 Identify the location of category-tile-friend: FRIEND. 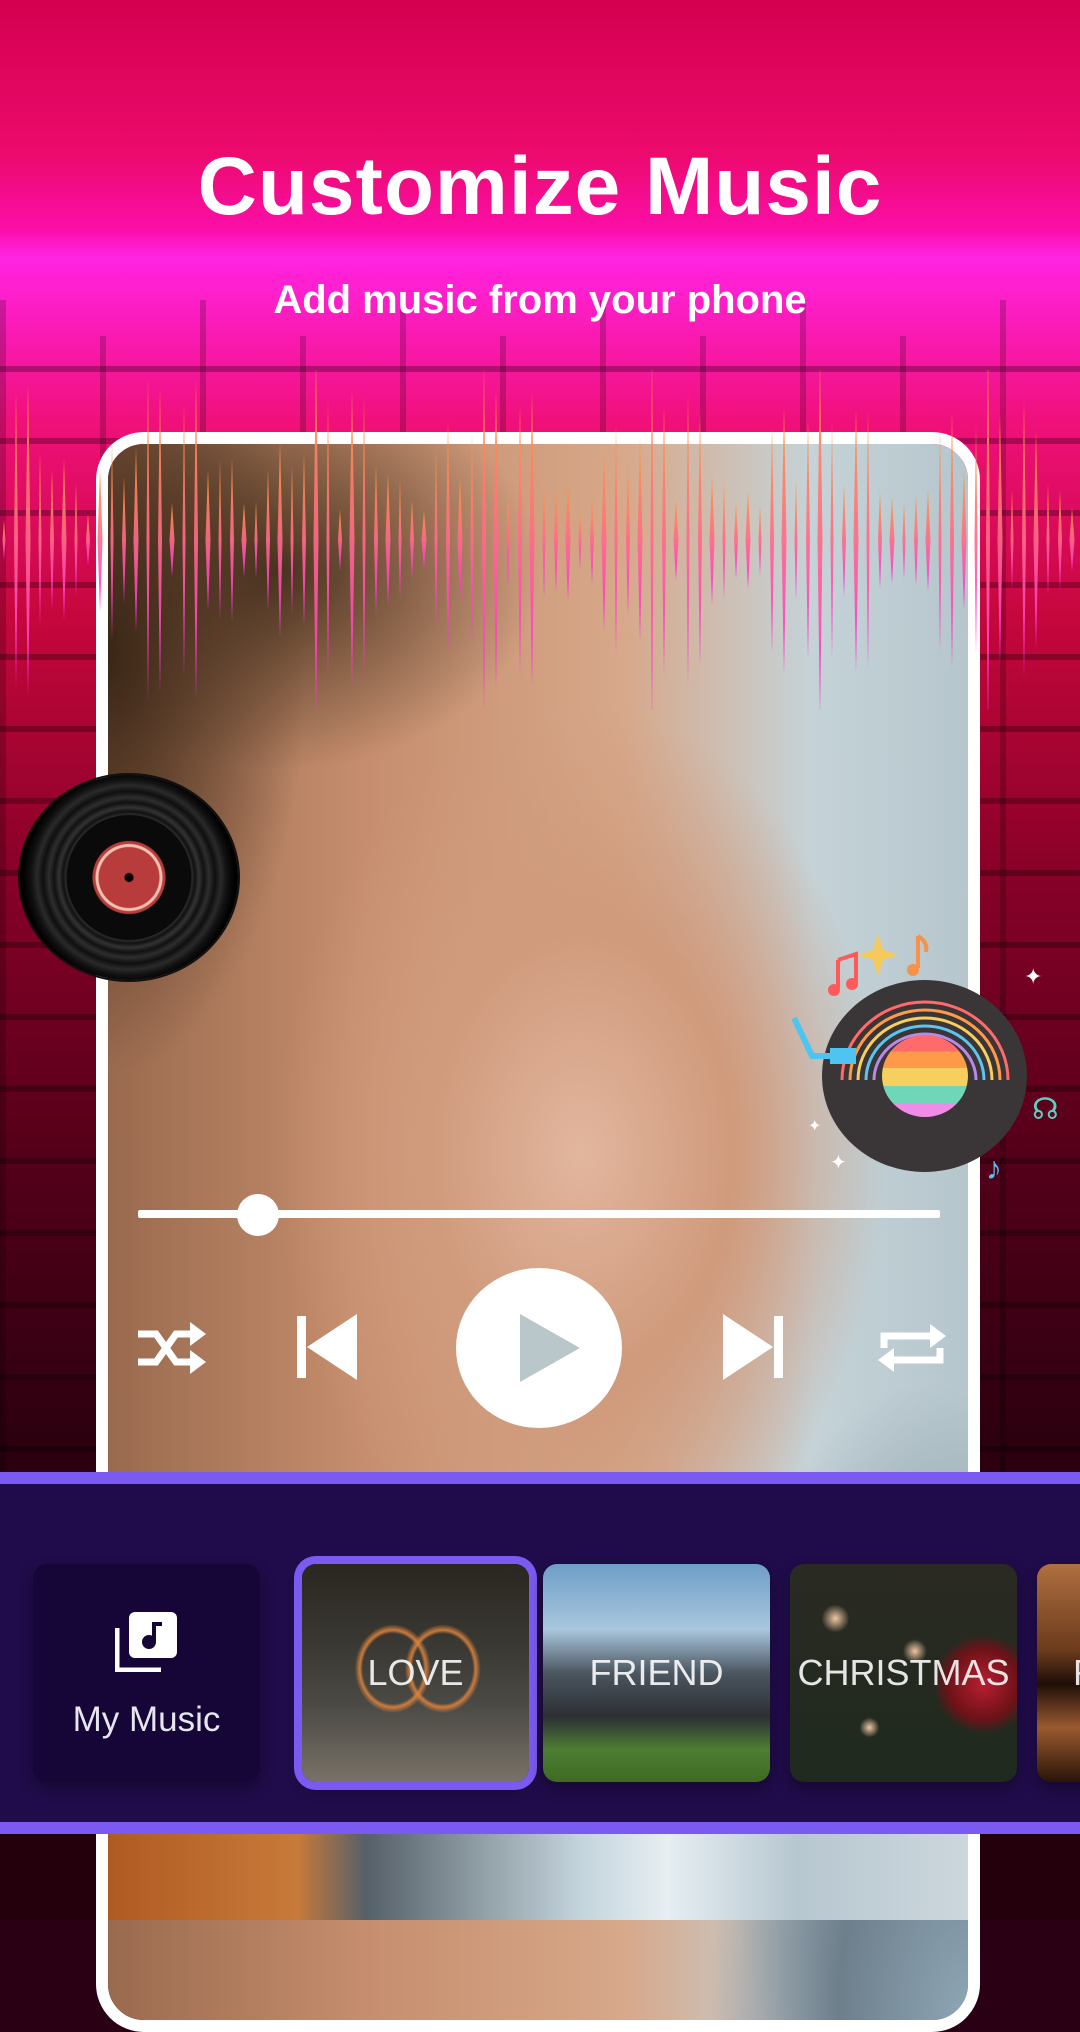
(656, 1673).